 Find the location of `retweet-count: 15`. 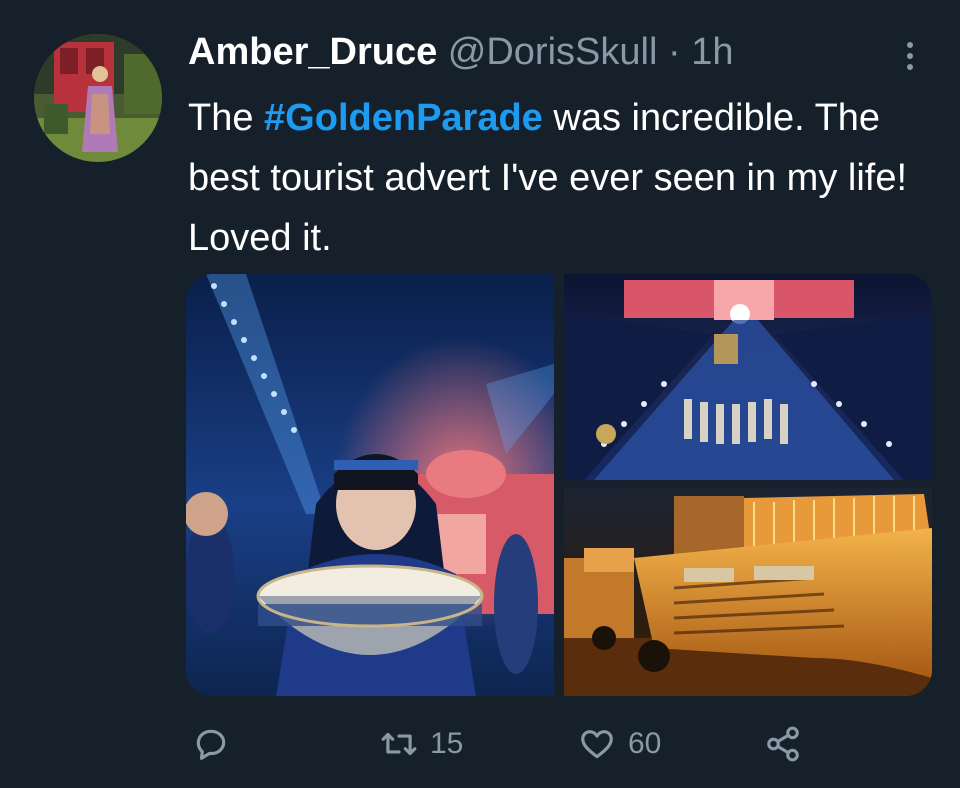

retweet-count: 15 is located at coordinates (447, 743).